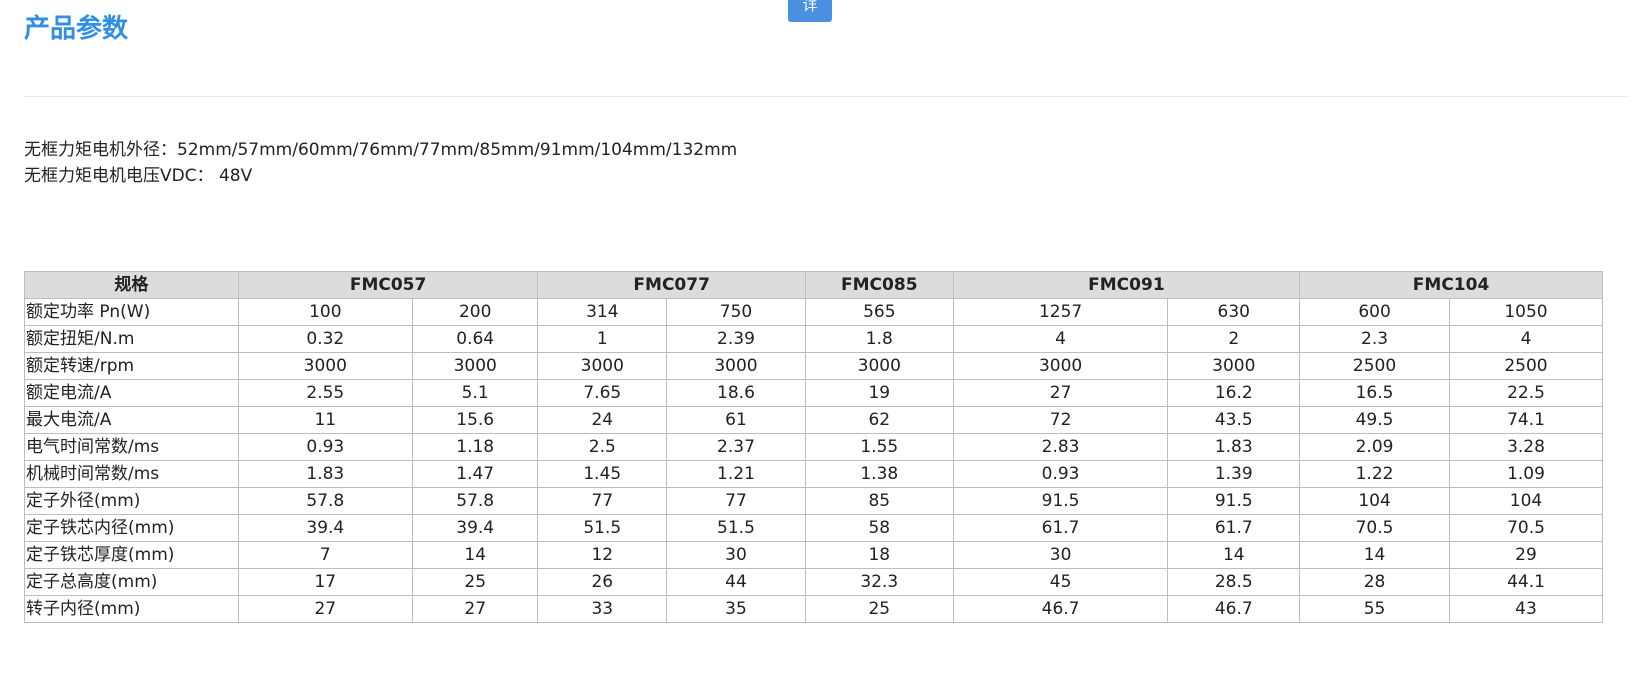 The height and width of the screenshot is (679, 1638). I want to click on table-cell: 2.39, so click(736, 339).